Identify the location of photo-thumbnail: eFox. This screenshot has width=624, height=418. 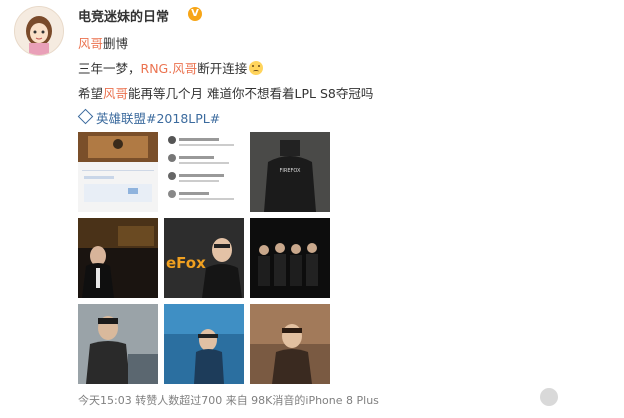
(204, 258).